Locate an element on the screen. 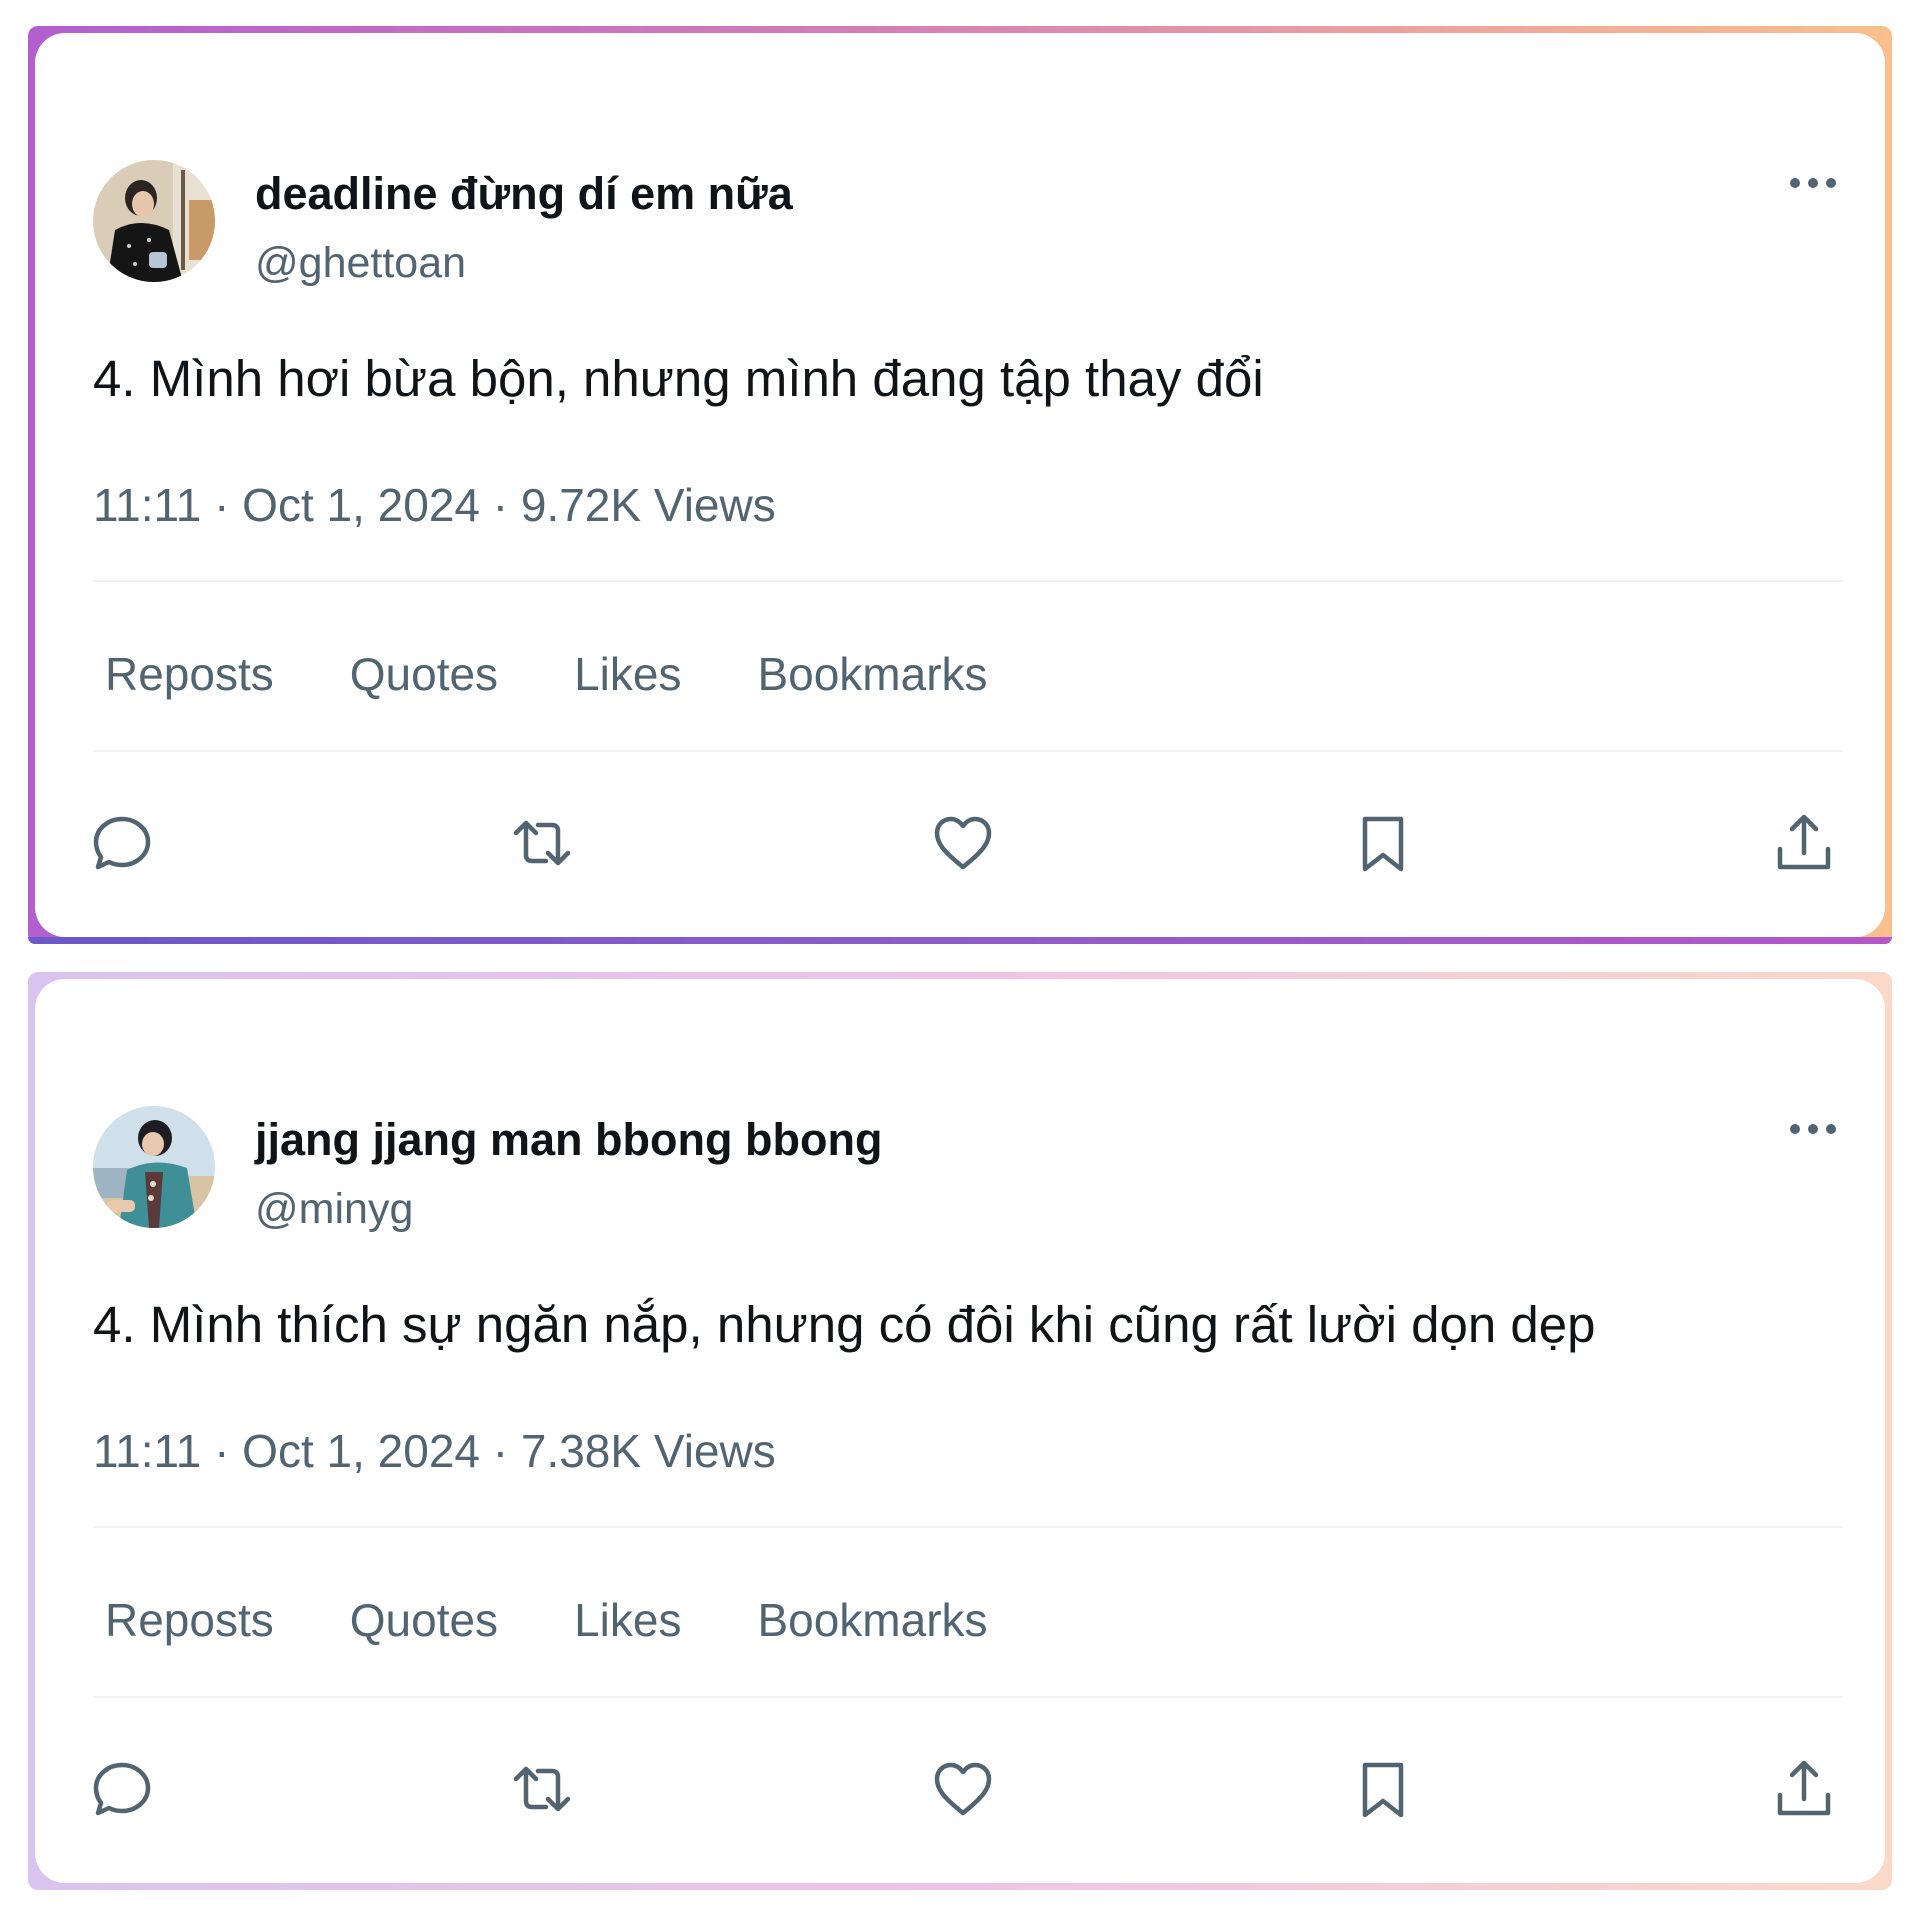 Image resolution: width=1920 pixels, height=1920 pixels. post-meta: 11:11 · Oct 1, 2024 · 9.72K Views is located at coordinates (434, 505).